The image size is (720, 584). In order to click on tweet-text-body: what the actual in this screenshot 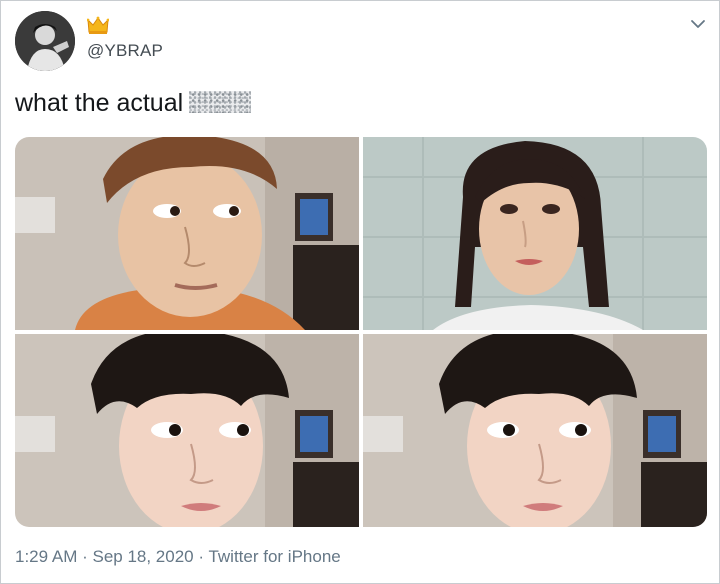, I will do `click(99, 103)`.